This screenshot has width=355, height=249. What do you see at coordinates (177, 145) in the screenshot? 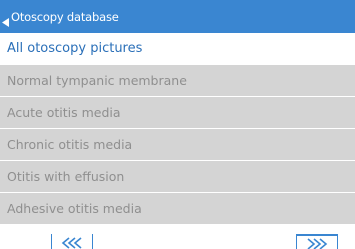
I see `list-item-chronic-otitis-media: Chronic otitis media` at bounding box center [177, 145].